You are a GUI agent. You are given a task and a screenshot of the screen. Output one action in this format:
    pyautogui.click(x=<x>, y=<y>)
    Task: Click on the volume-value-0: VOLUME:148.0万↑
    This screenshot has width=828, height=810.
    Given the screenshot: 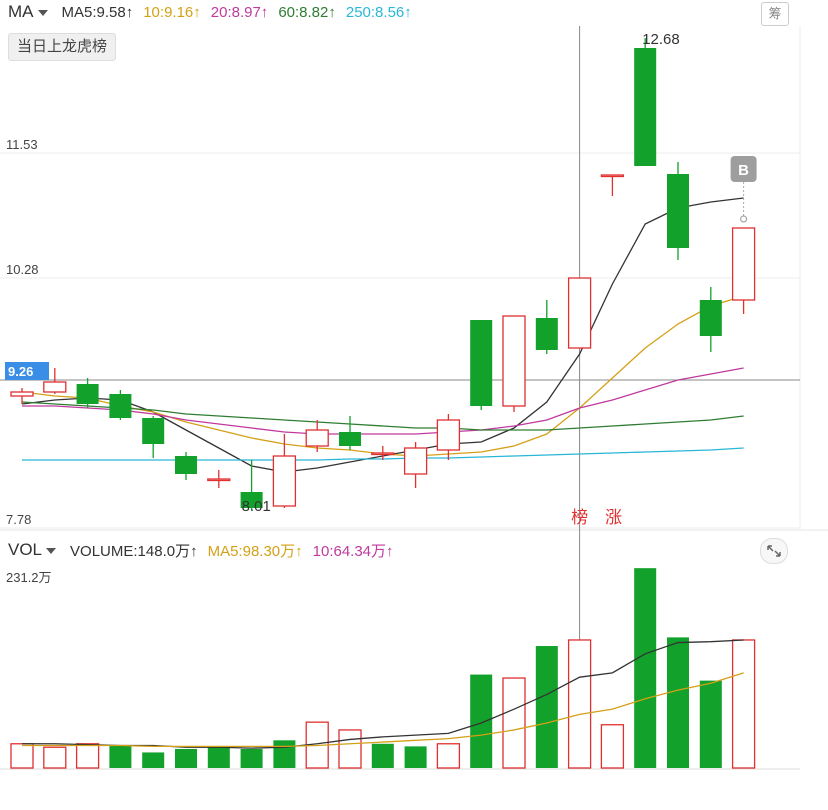 What is the action you would take?
    pyautogui.click(x=134, y=551)
    